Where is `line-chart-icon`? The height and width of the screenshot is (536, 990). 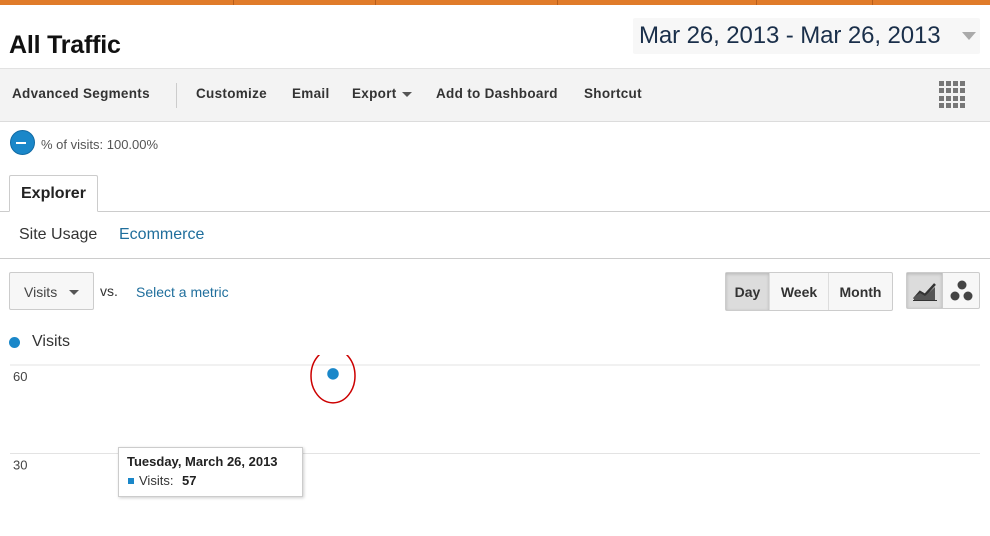
line-chart-icon is located at coordinates (924, 291).